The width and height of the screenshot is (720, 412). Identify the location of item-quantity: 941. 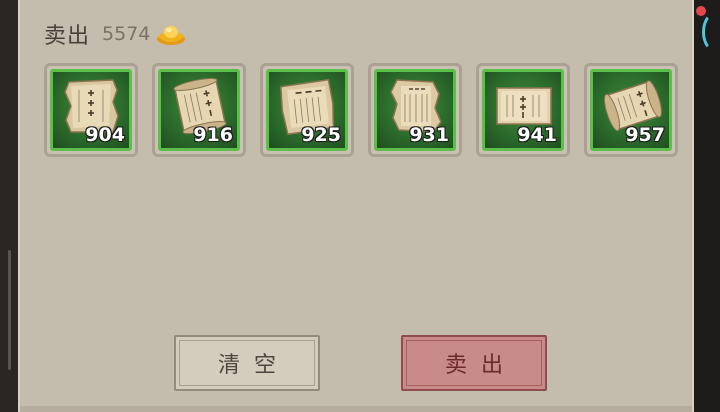
(537, 135).